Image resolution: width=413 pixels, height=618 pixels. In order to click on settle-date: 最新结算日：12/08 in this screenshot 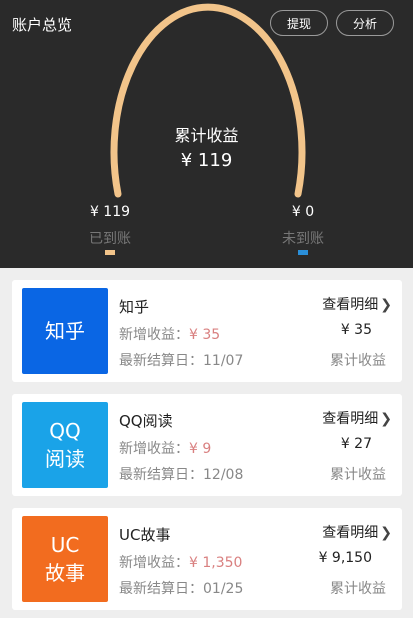, I will do `click(181, 474)`.